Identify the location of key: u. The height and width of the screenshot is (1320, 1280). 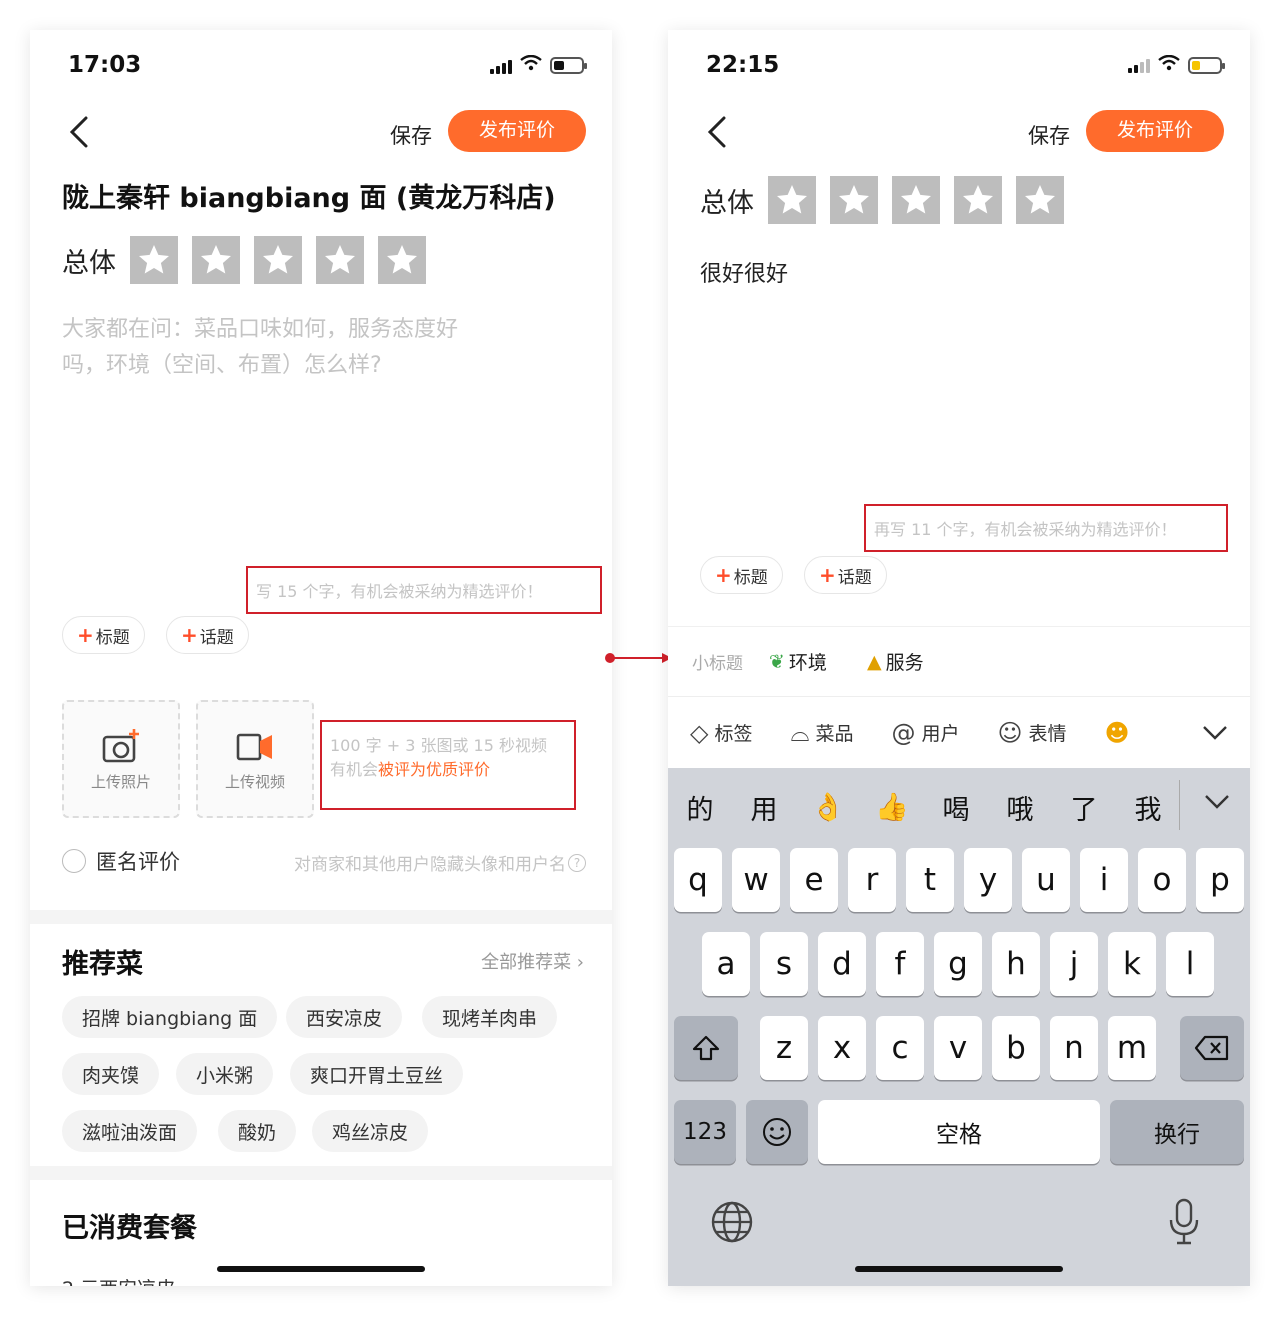
(1046, 880).